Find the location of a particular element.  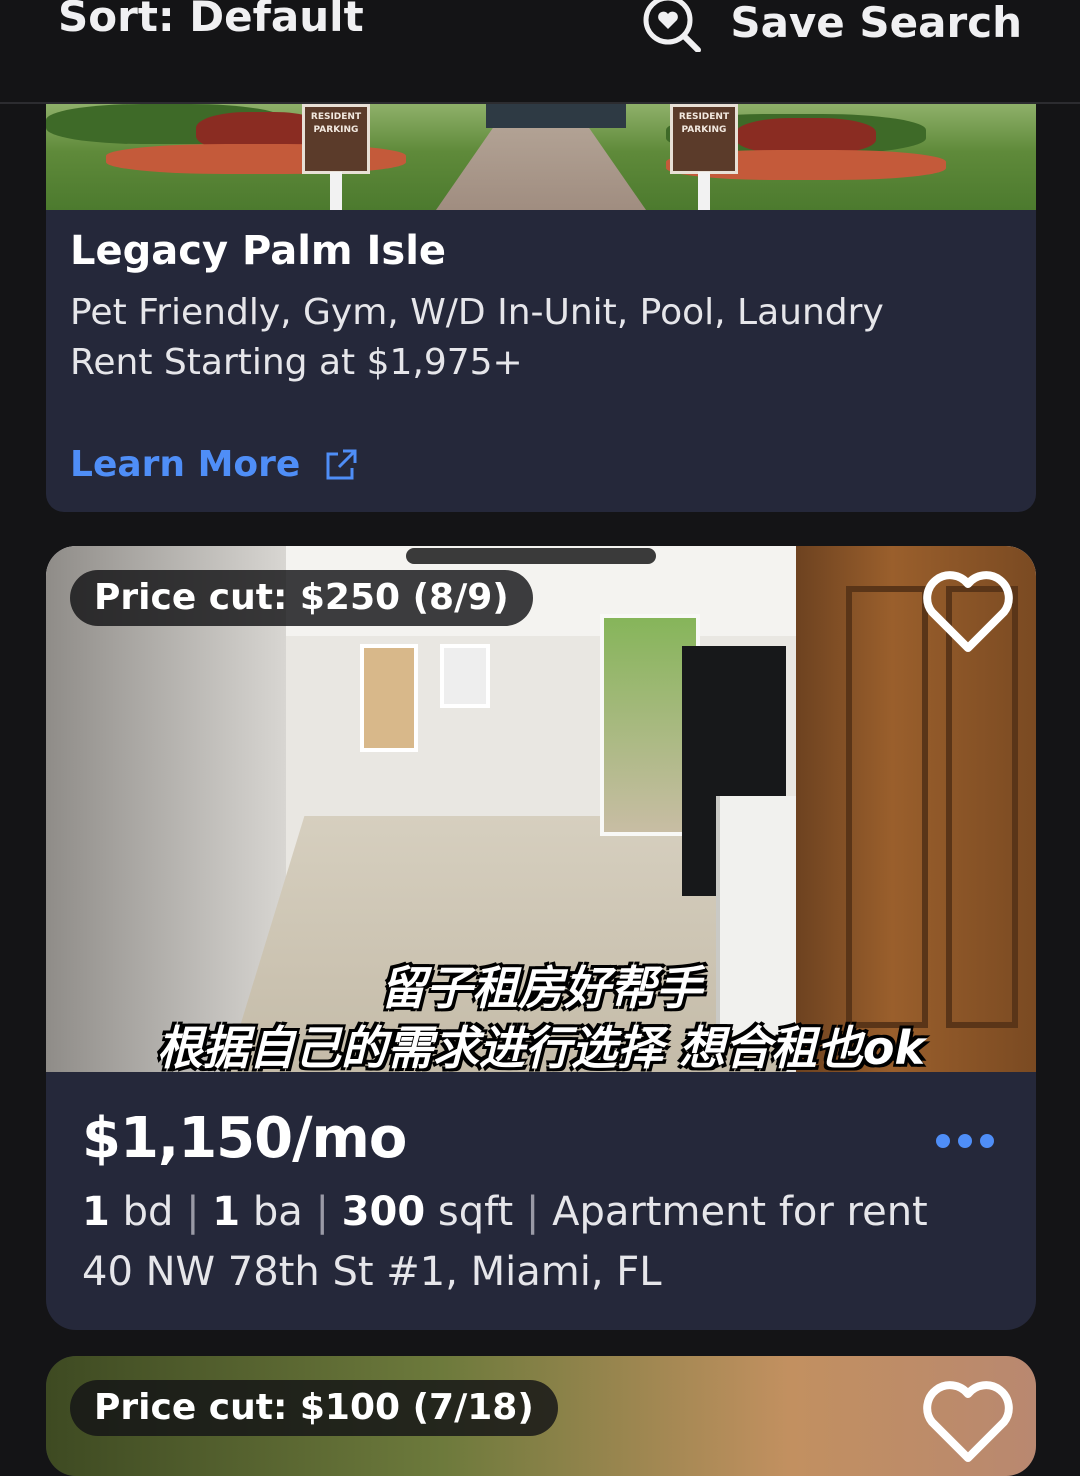

listing-rent: Rent Starting at $1,975+ is located at coordinates (296, 362).